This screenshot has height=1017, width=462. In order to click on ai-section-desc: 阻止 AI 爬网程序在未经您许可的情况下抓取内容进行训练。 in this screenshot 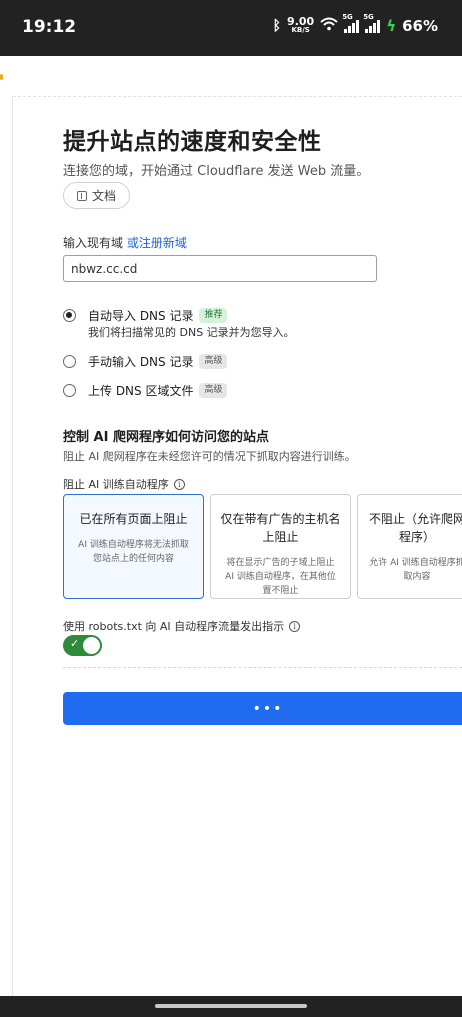, I will do `click(209, 456)`.